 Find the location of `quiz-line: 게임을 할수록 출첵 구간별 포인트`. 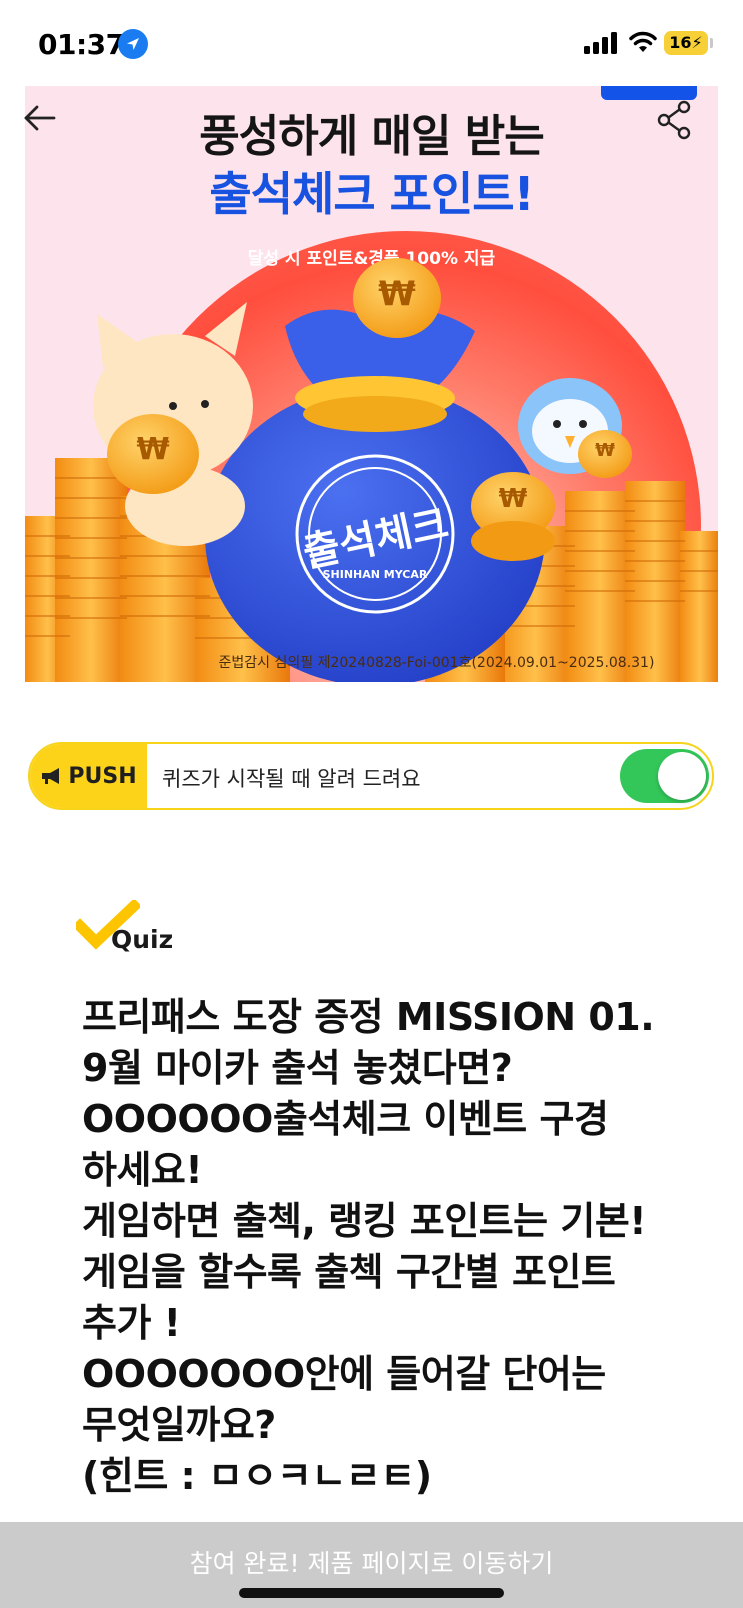

quiz-line: 게임을 할수록 출첵 구간별 포인트 is located at coordinates (349, 1272).